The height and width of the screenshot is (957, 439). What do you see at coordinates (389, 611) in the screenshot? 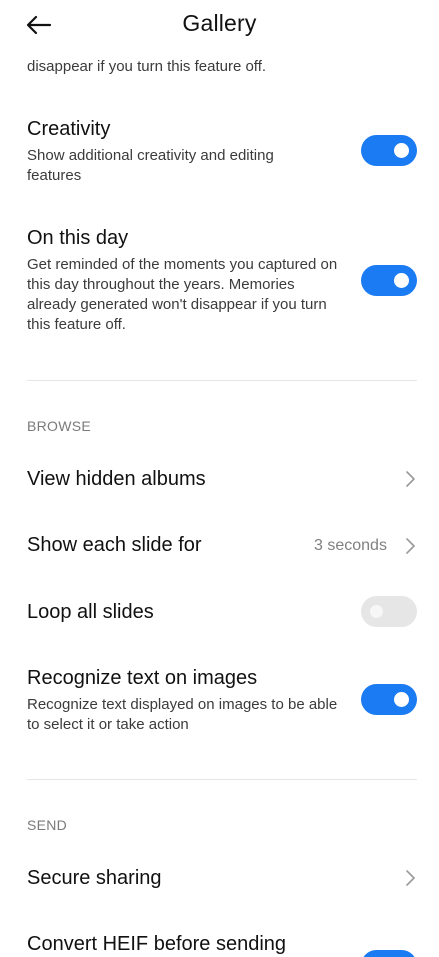
I see `loop-all-slides-toggle` at bounding box center [389, 611].